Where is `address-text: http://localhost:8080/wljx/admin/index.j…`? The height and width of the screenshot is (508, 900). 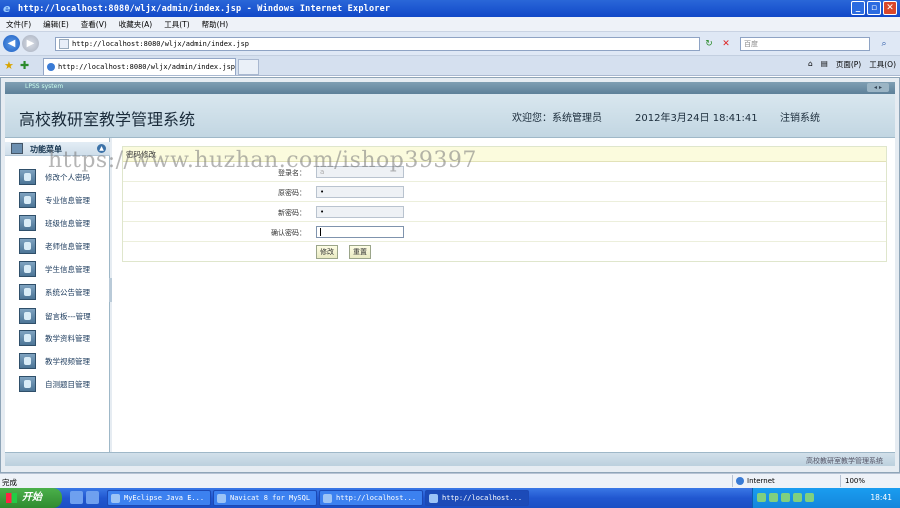 address-text: http://localhost:8080/wljx/admin/index.j… is located at coordinates (161, 44).